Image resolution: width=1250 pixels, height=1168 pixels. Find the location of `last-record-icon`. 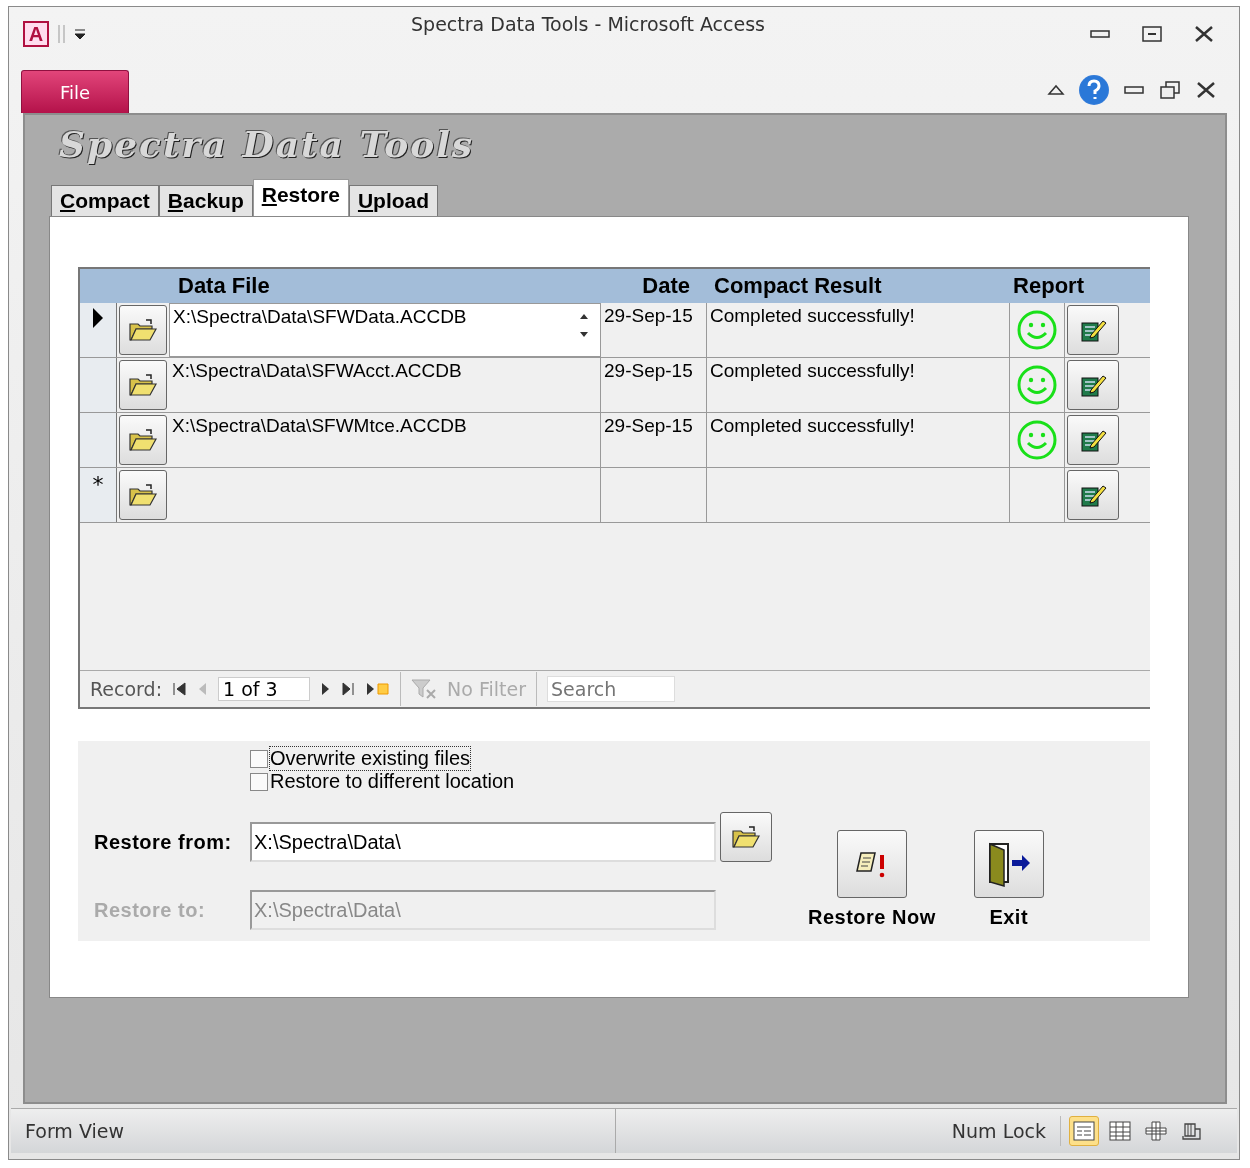

last-record-icon is located at coordinates (349, 689).